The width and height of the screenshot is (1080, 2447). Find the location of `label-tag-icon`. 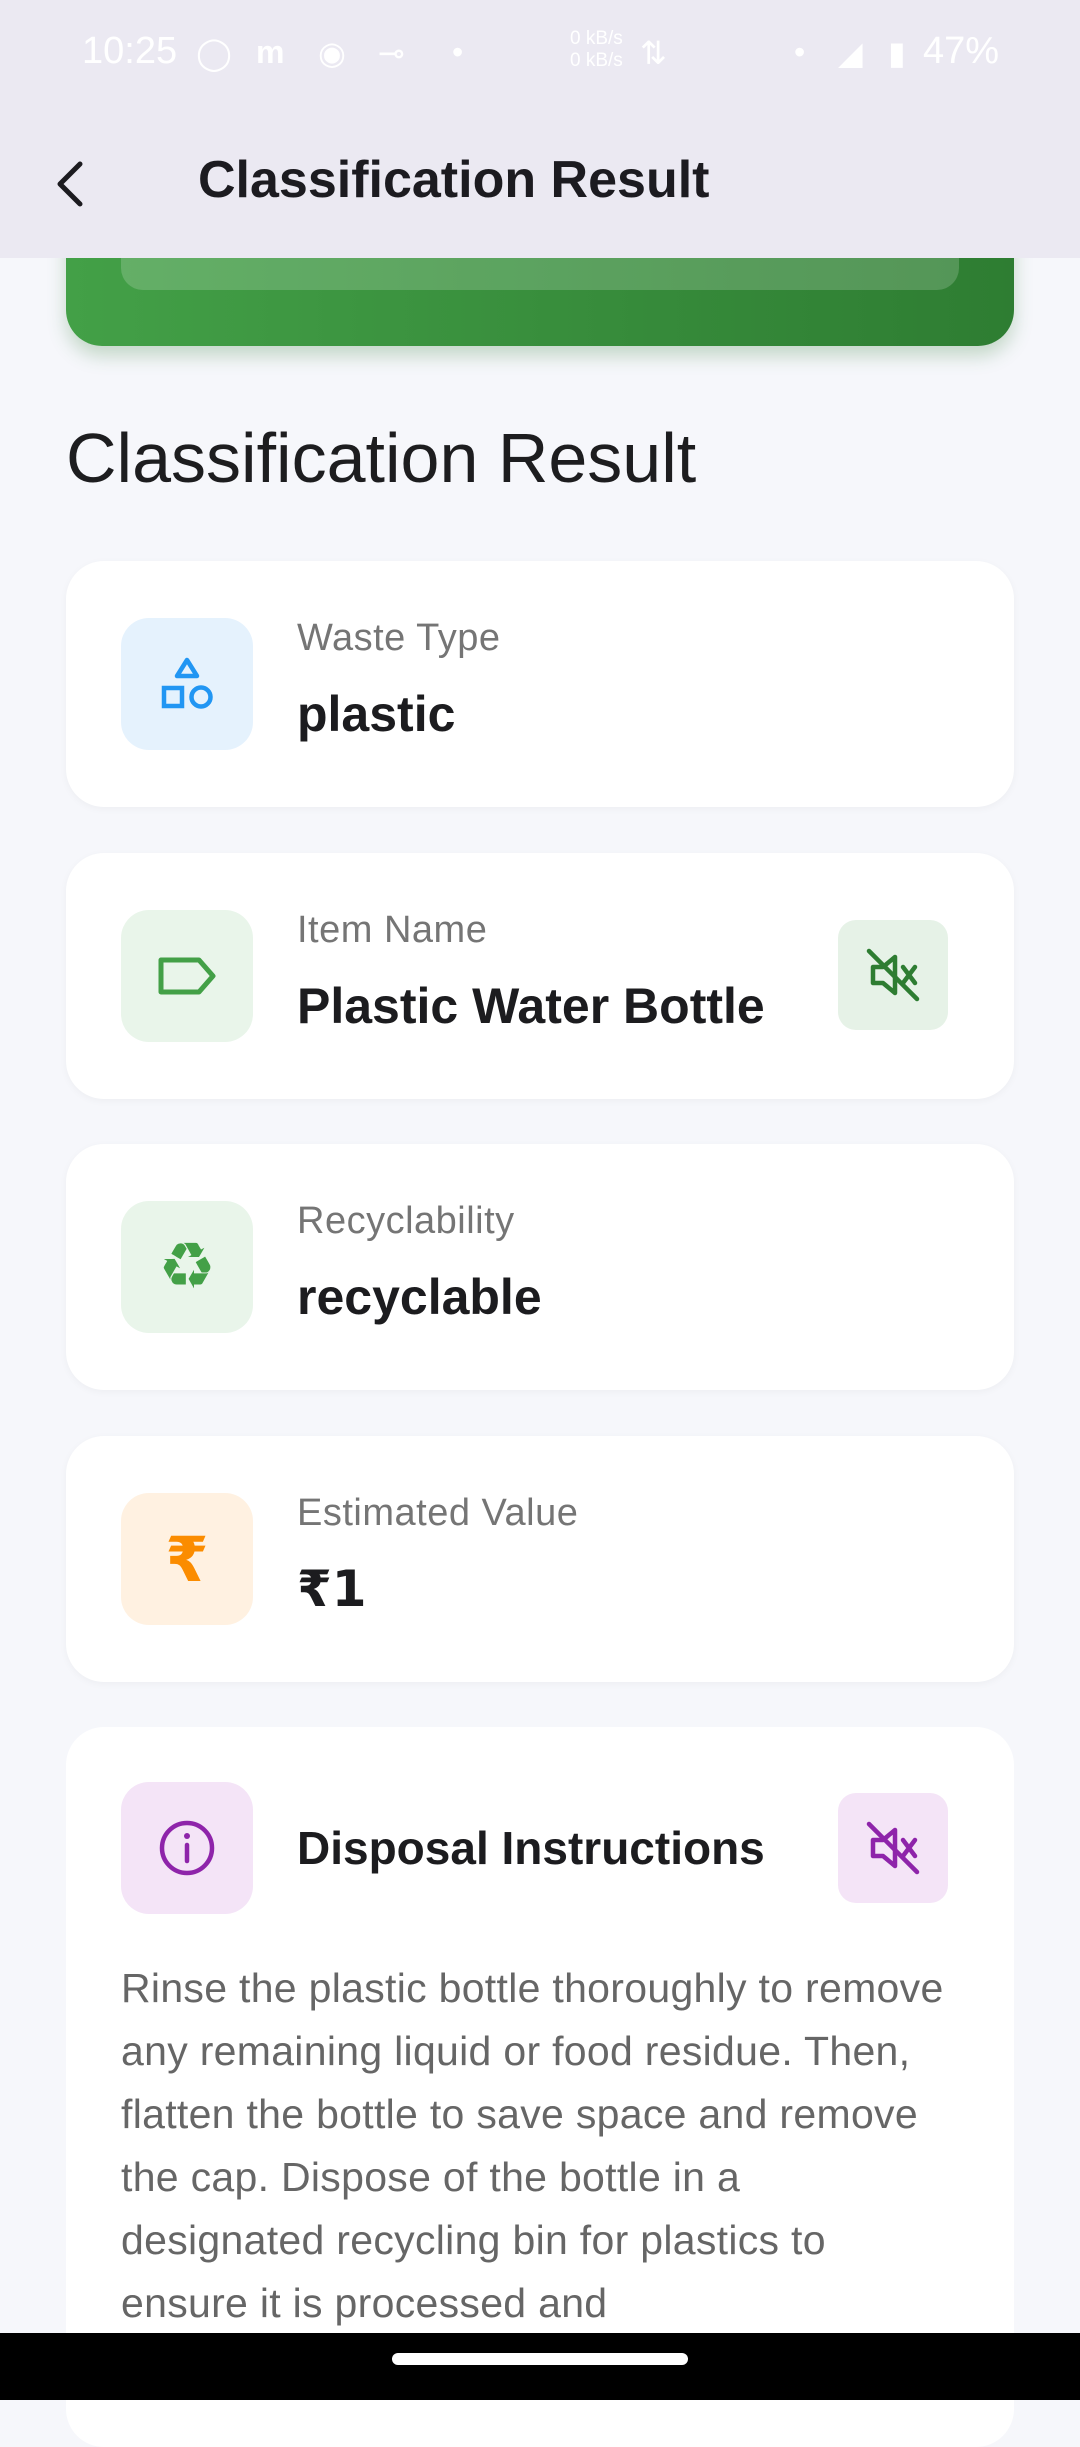

label-tag-icon is located at coordinates (187, 976).